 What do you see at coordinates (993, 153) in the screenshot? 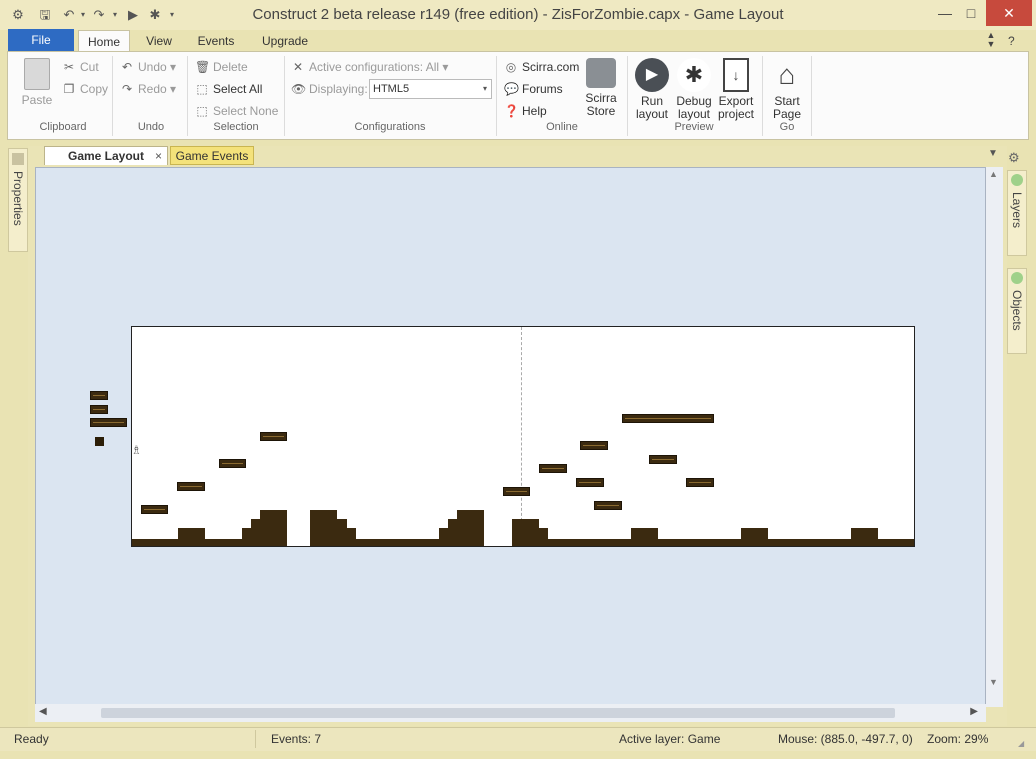
I see `tab-list-dropdown-icon: ▼` at bounding box center [993, 153].